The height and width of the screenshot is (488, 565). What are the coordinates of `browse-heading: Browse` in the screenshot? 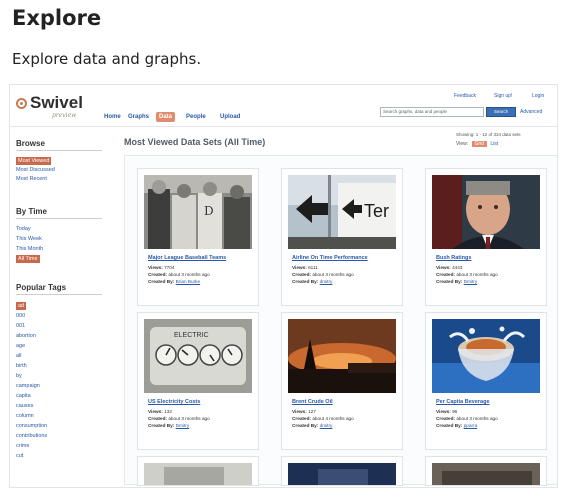 It's located at (59, 145).